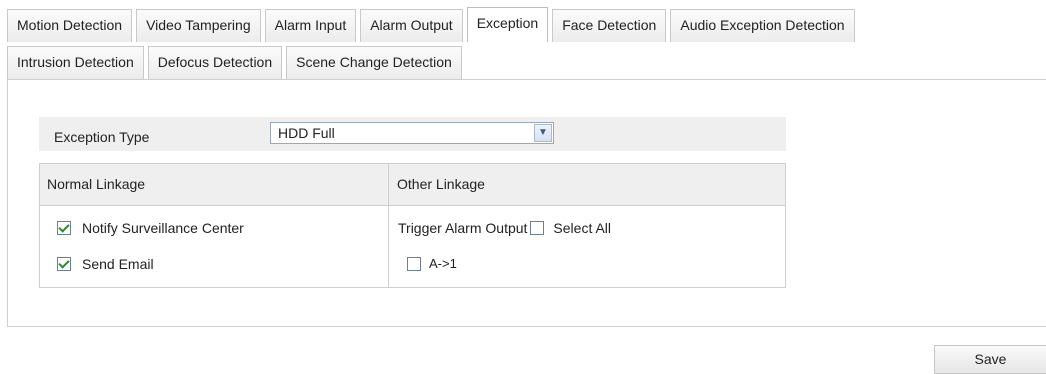  What do you see at coordinates (411, 25) in the screenshot?
I see `tab-alarm-output: Alarm Output` at bounding box center [411, 25].